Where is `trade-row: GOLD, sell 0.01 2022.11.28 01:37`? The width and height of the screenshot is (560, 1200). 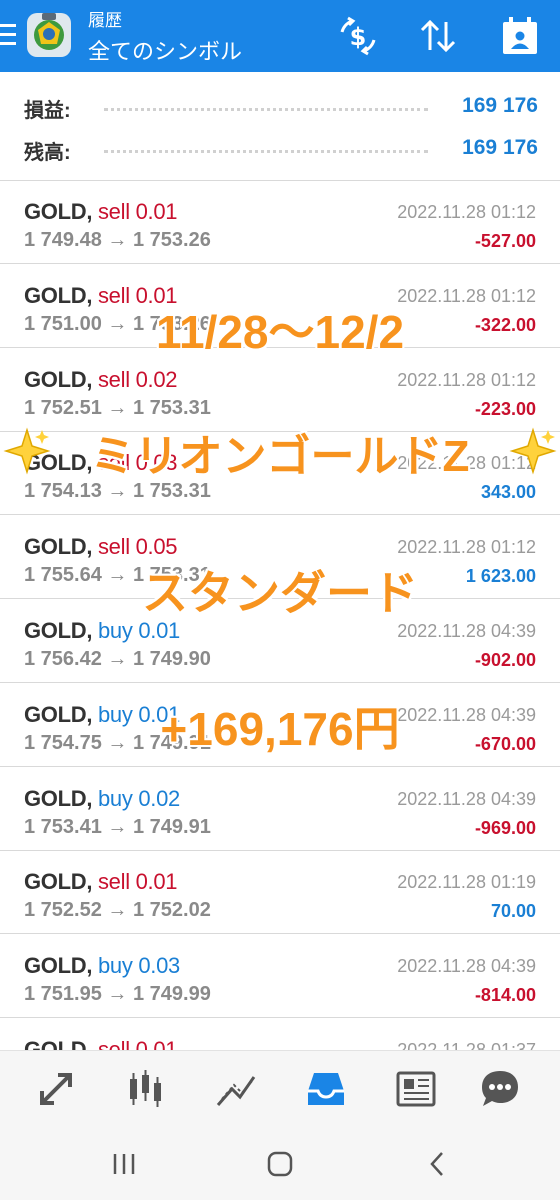
trade-row: GOLD, sell 0.01 2022.11.28 01:37 is located at coordinates (280, 1034).